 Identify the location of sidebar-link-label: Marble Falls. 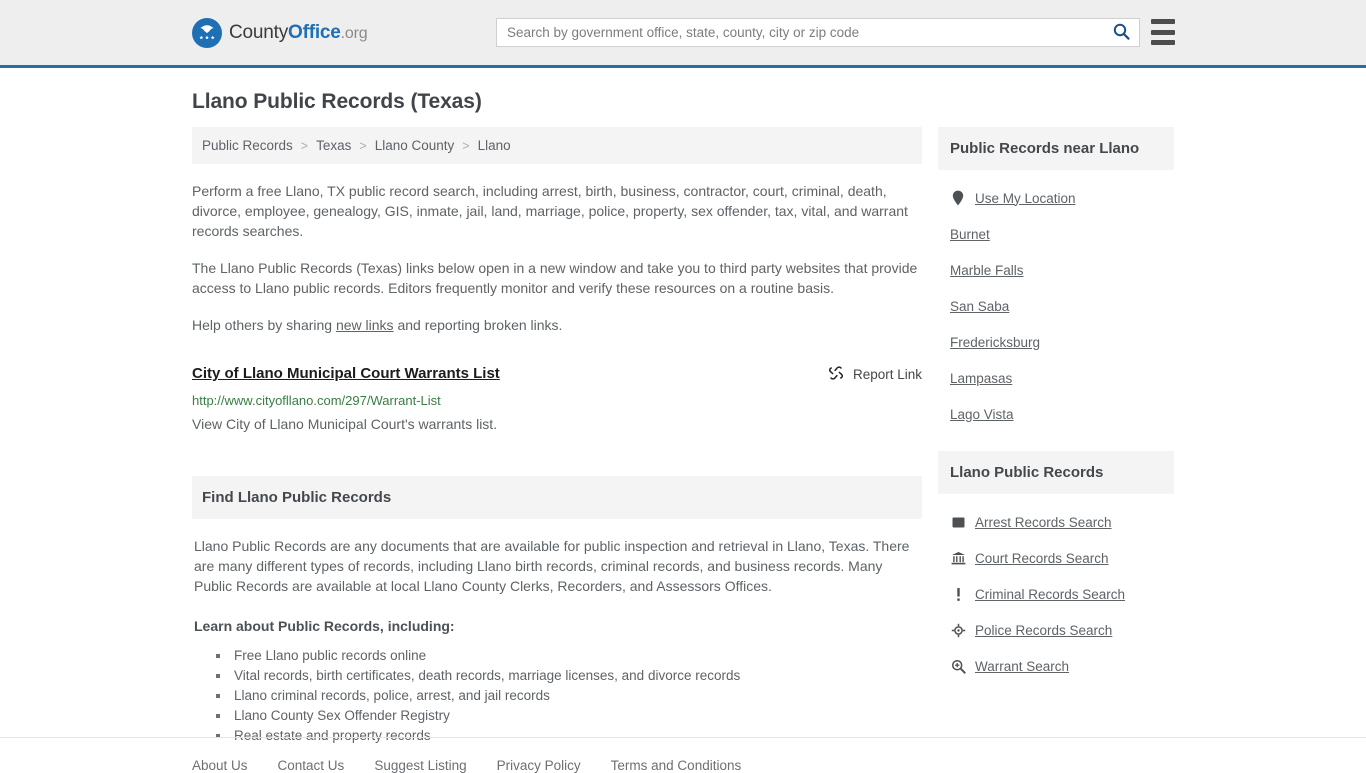
(987, 270).